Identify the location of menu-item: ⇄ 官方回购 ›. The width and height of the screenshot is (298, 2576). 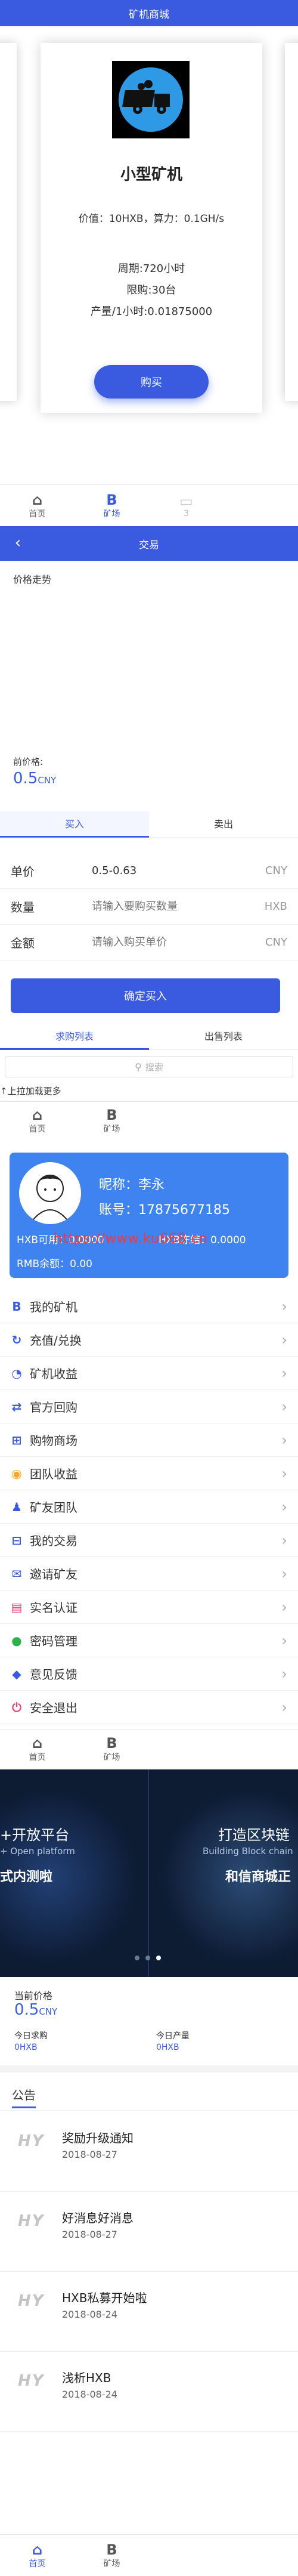
(149, 1407).